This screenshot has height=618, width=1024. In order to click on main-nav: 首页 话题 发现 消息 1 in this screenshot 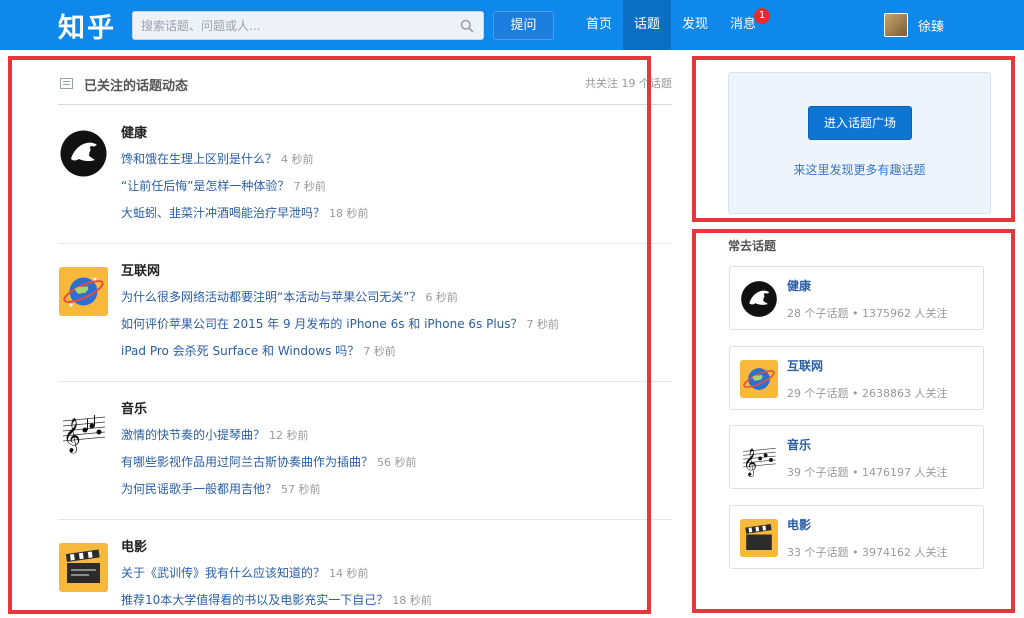, I will do `click(673, 25)`.